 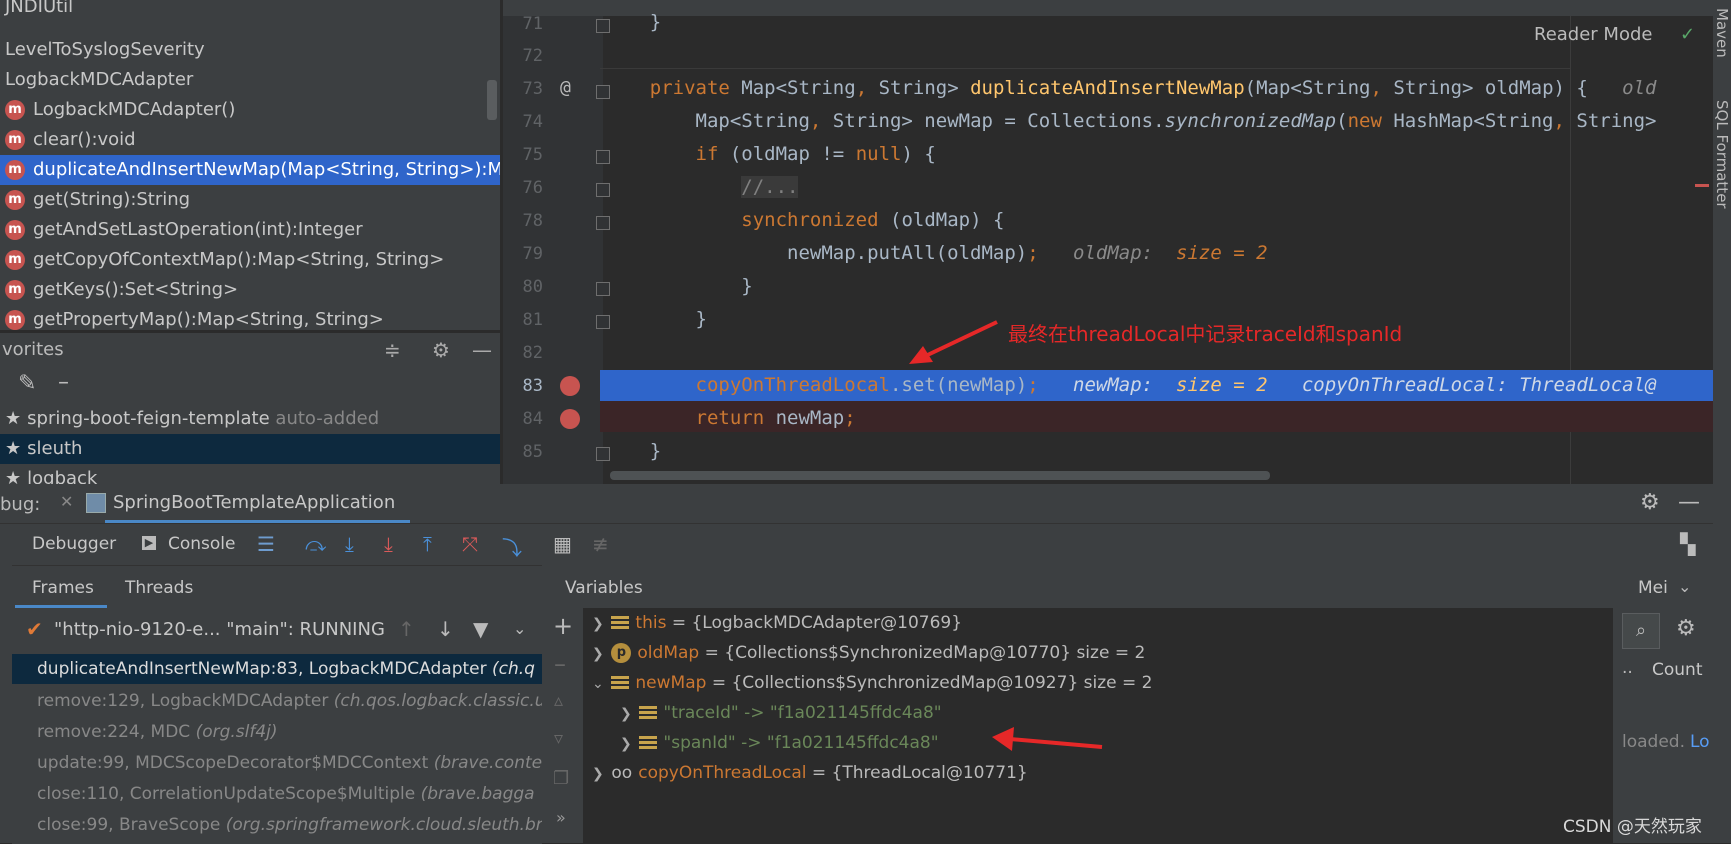 I want to click on line-number: 81, so click(x=532, y=320).